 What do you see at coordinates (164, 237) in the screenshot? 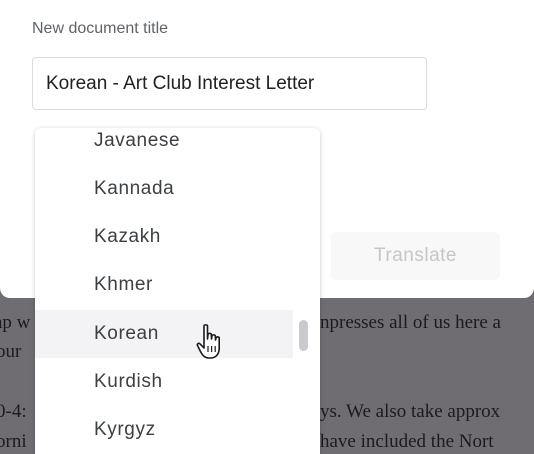
I see `language-option-kazakh: Kazakh` at bounding box center [164, 237].